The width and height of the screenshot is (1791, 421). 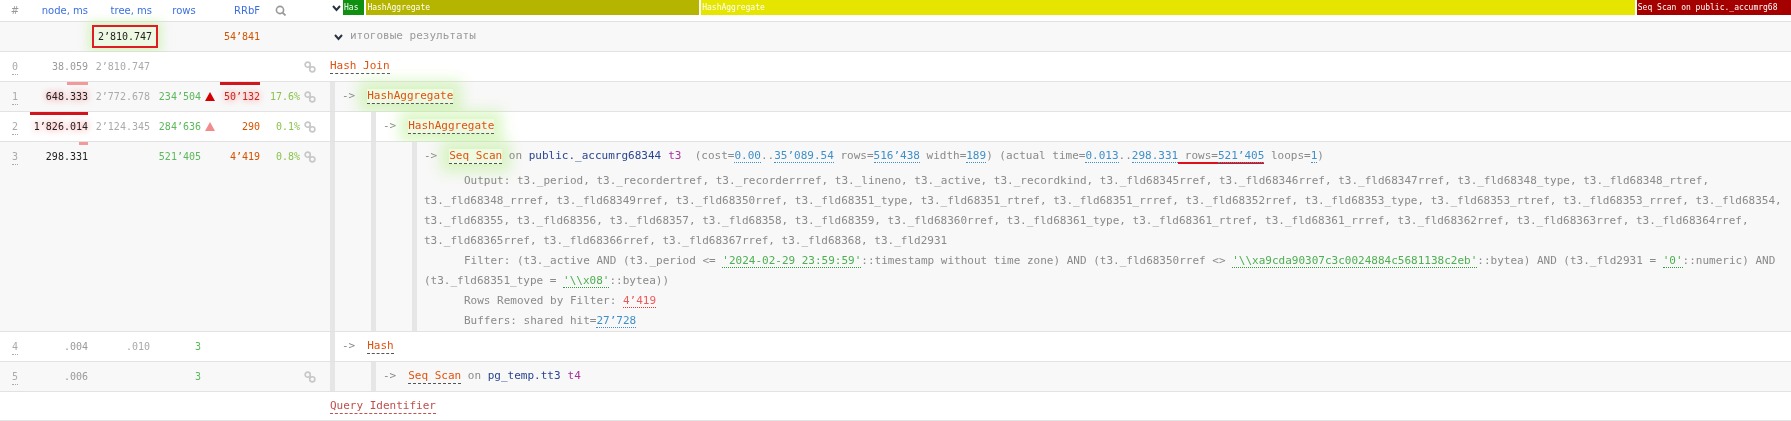 I want to click on rrbf-value: 50’132, so click(x=241, y=97).